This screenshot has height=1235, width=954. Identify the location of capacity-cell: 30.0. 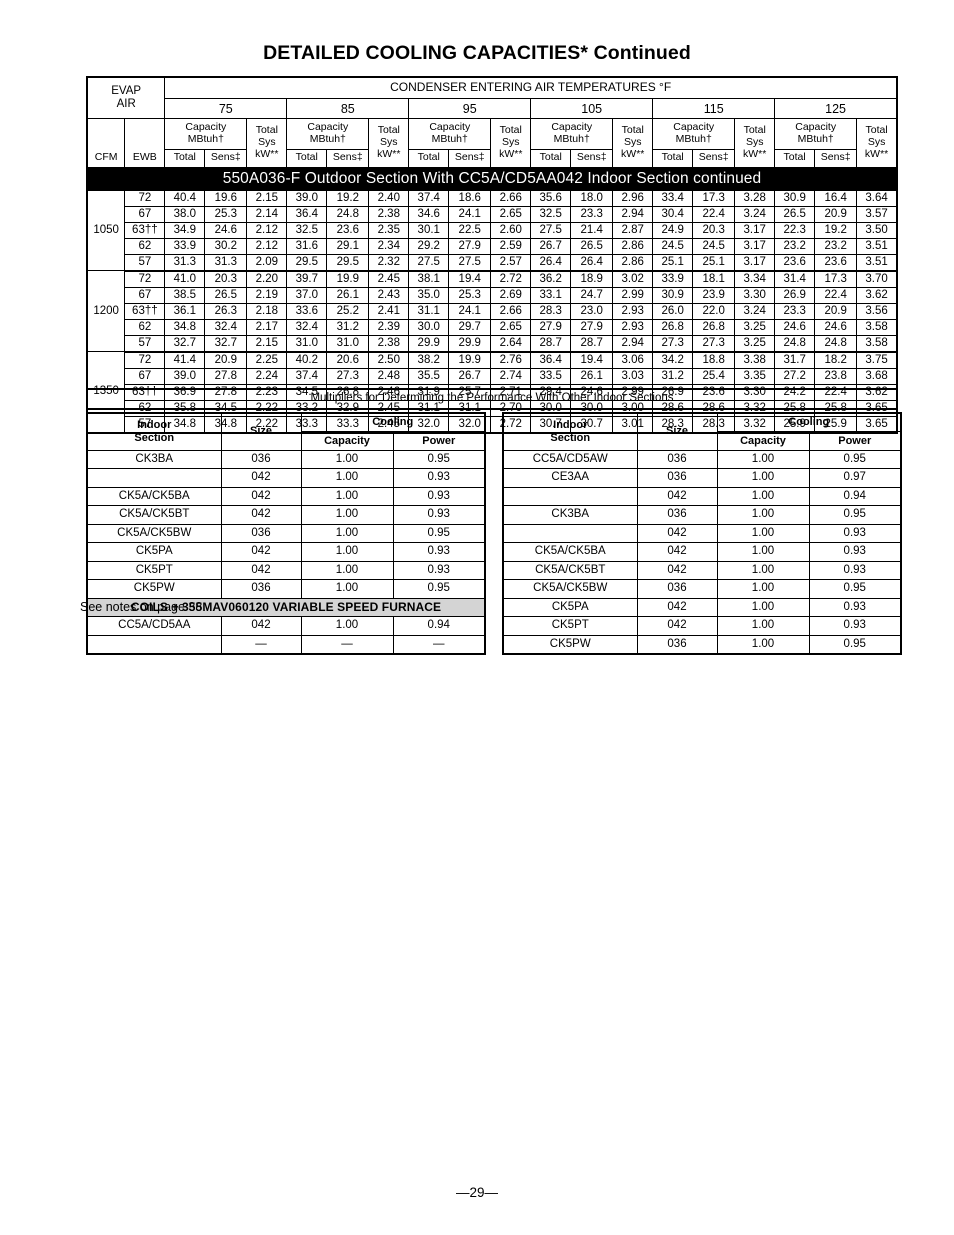
(429, 327).